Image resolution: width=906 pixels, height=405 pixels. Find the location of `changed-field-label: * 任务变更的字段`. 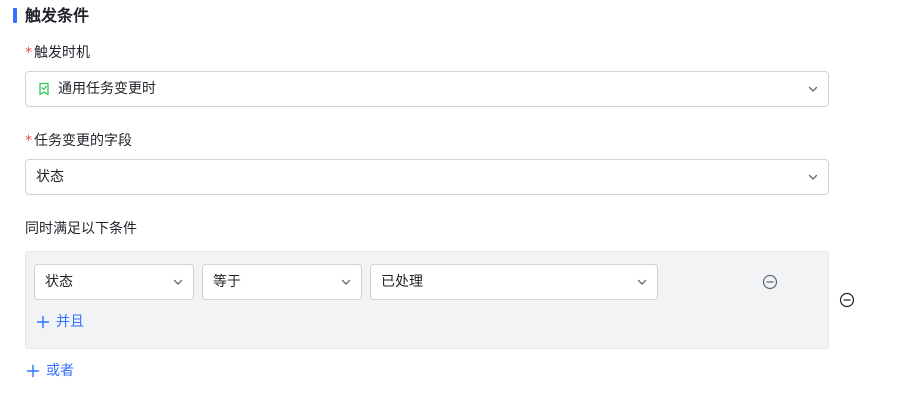

changed-field-label: * 任务变更的字段 is located at coordinates (78, 141).